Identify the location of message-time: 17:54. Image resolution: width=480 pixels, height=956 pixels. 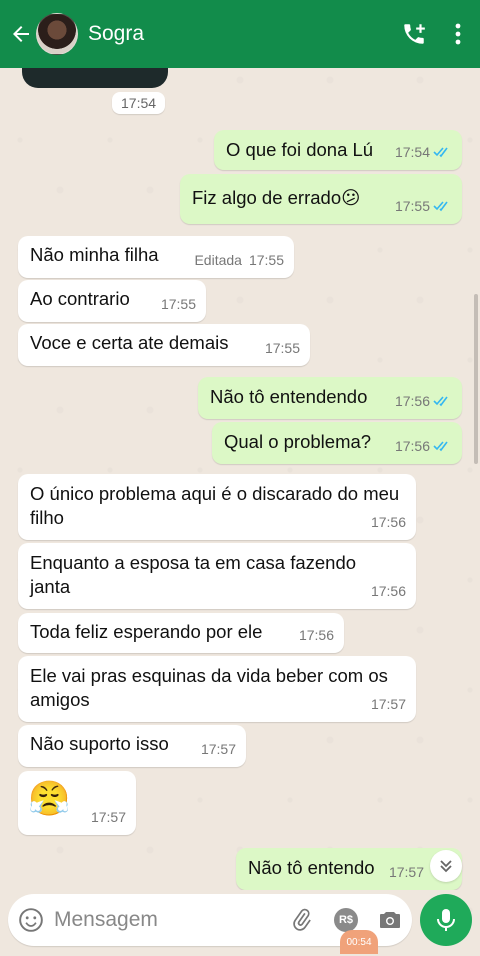
(412, 152).